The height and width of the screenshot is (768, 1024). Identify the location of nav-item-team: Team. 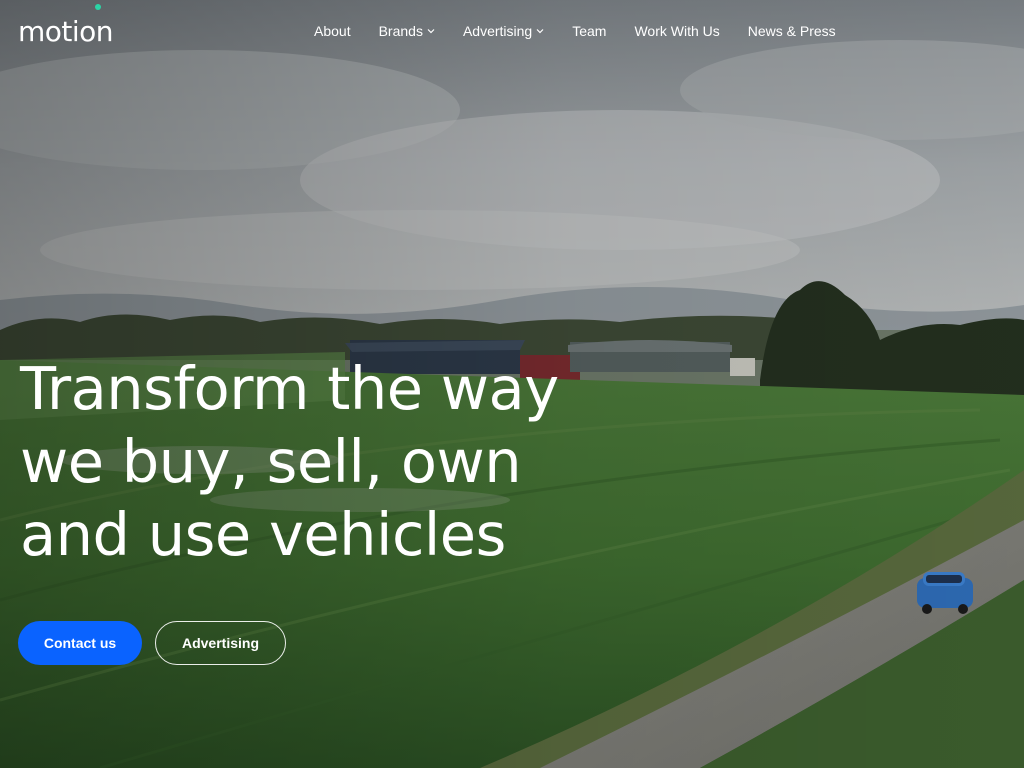
(589, 31).